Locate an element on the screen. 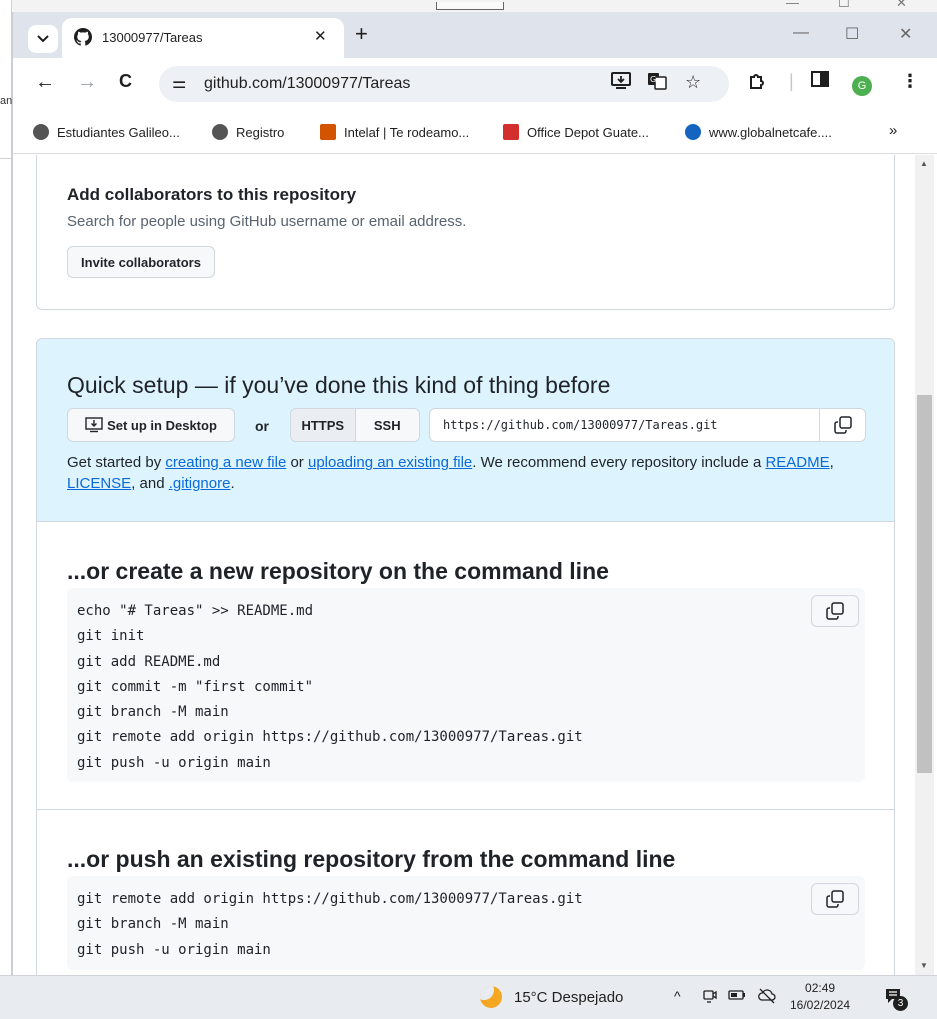  site-info-icon: ⚌ is located at coordinates (179, 83).